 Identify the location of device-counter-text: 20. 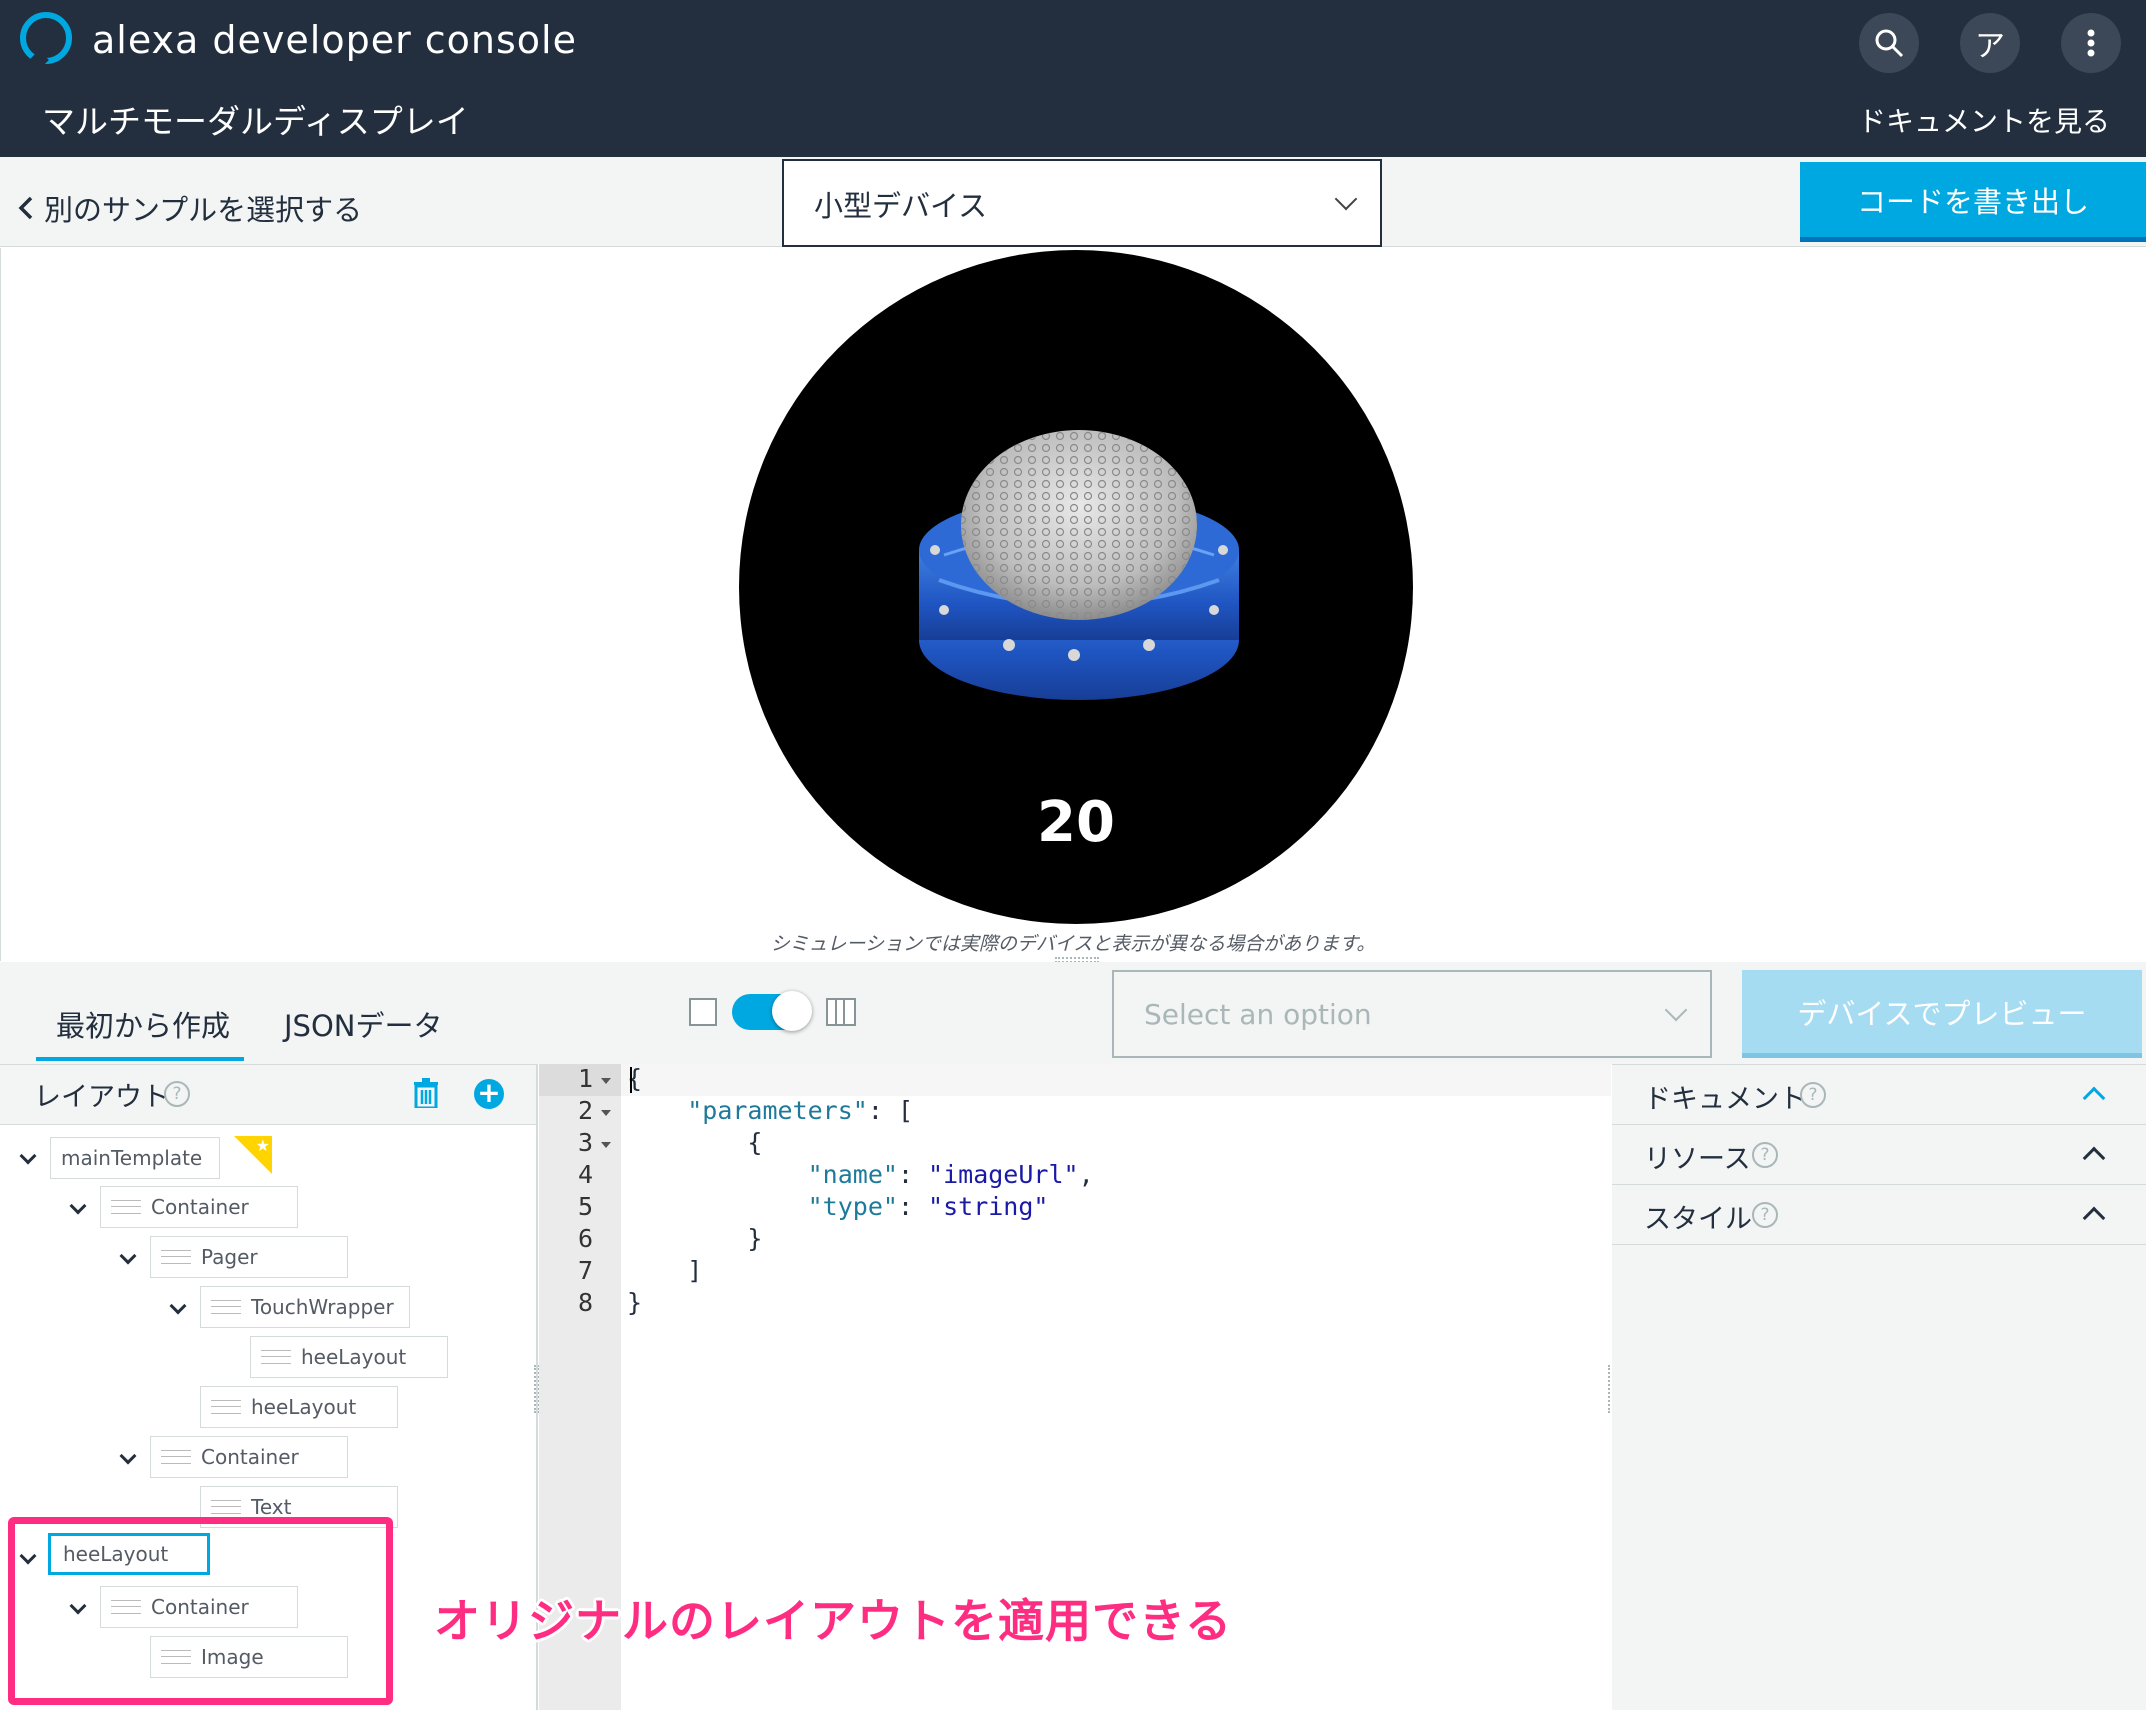
(1076, 822).